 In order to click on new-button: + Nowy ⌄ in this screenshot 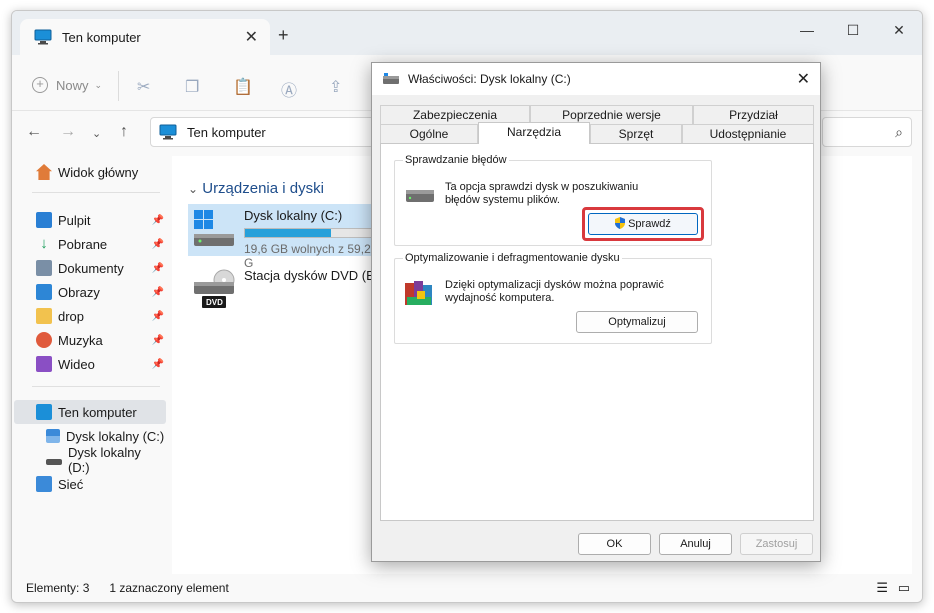, I will do `click(67, 85)`.